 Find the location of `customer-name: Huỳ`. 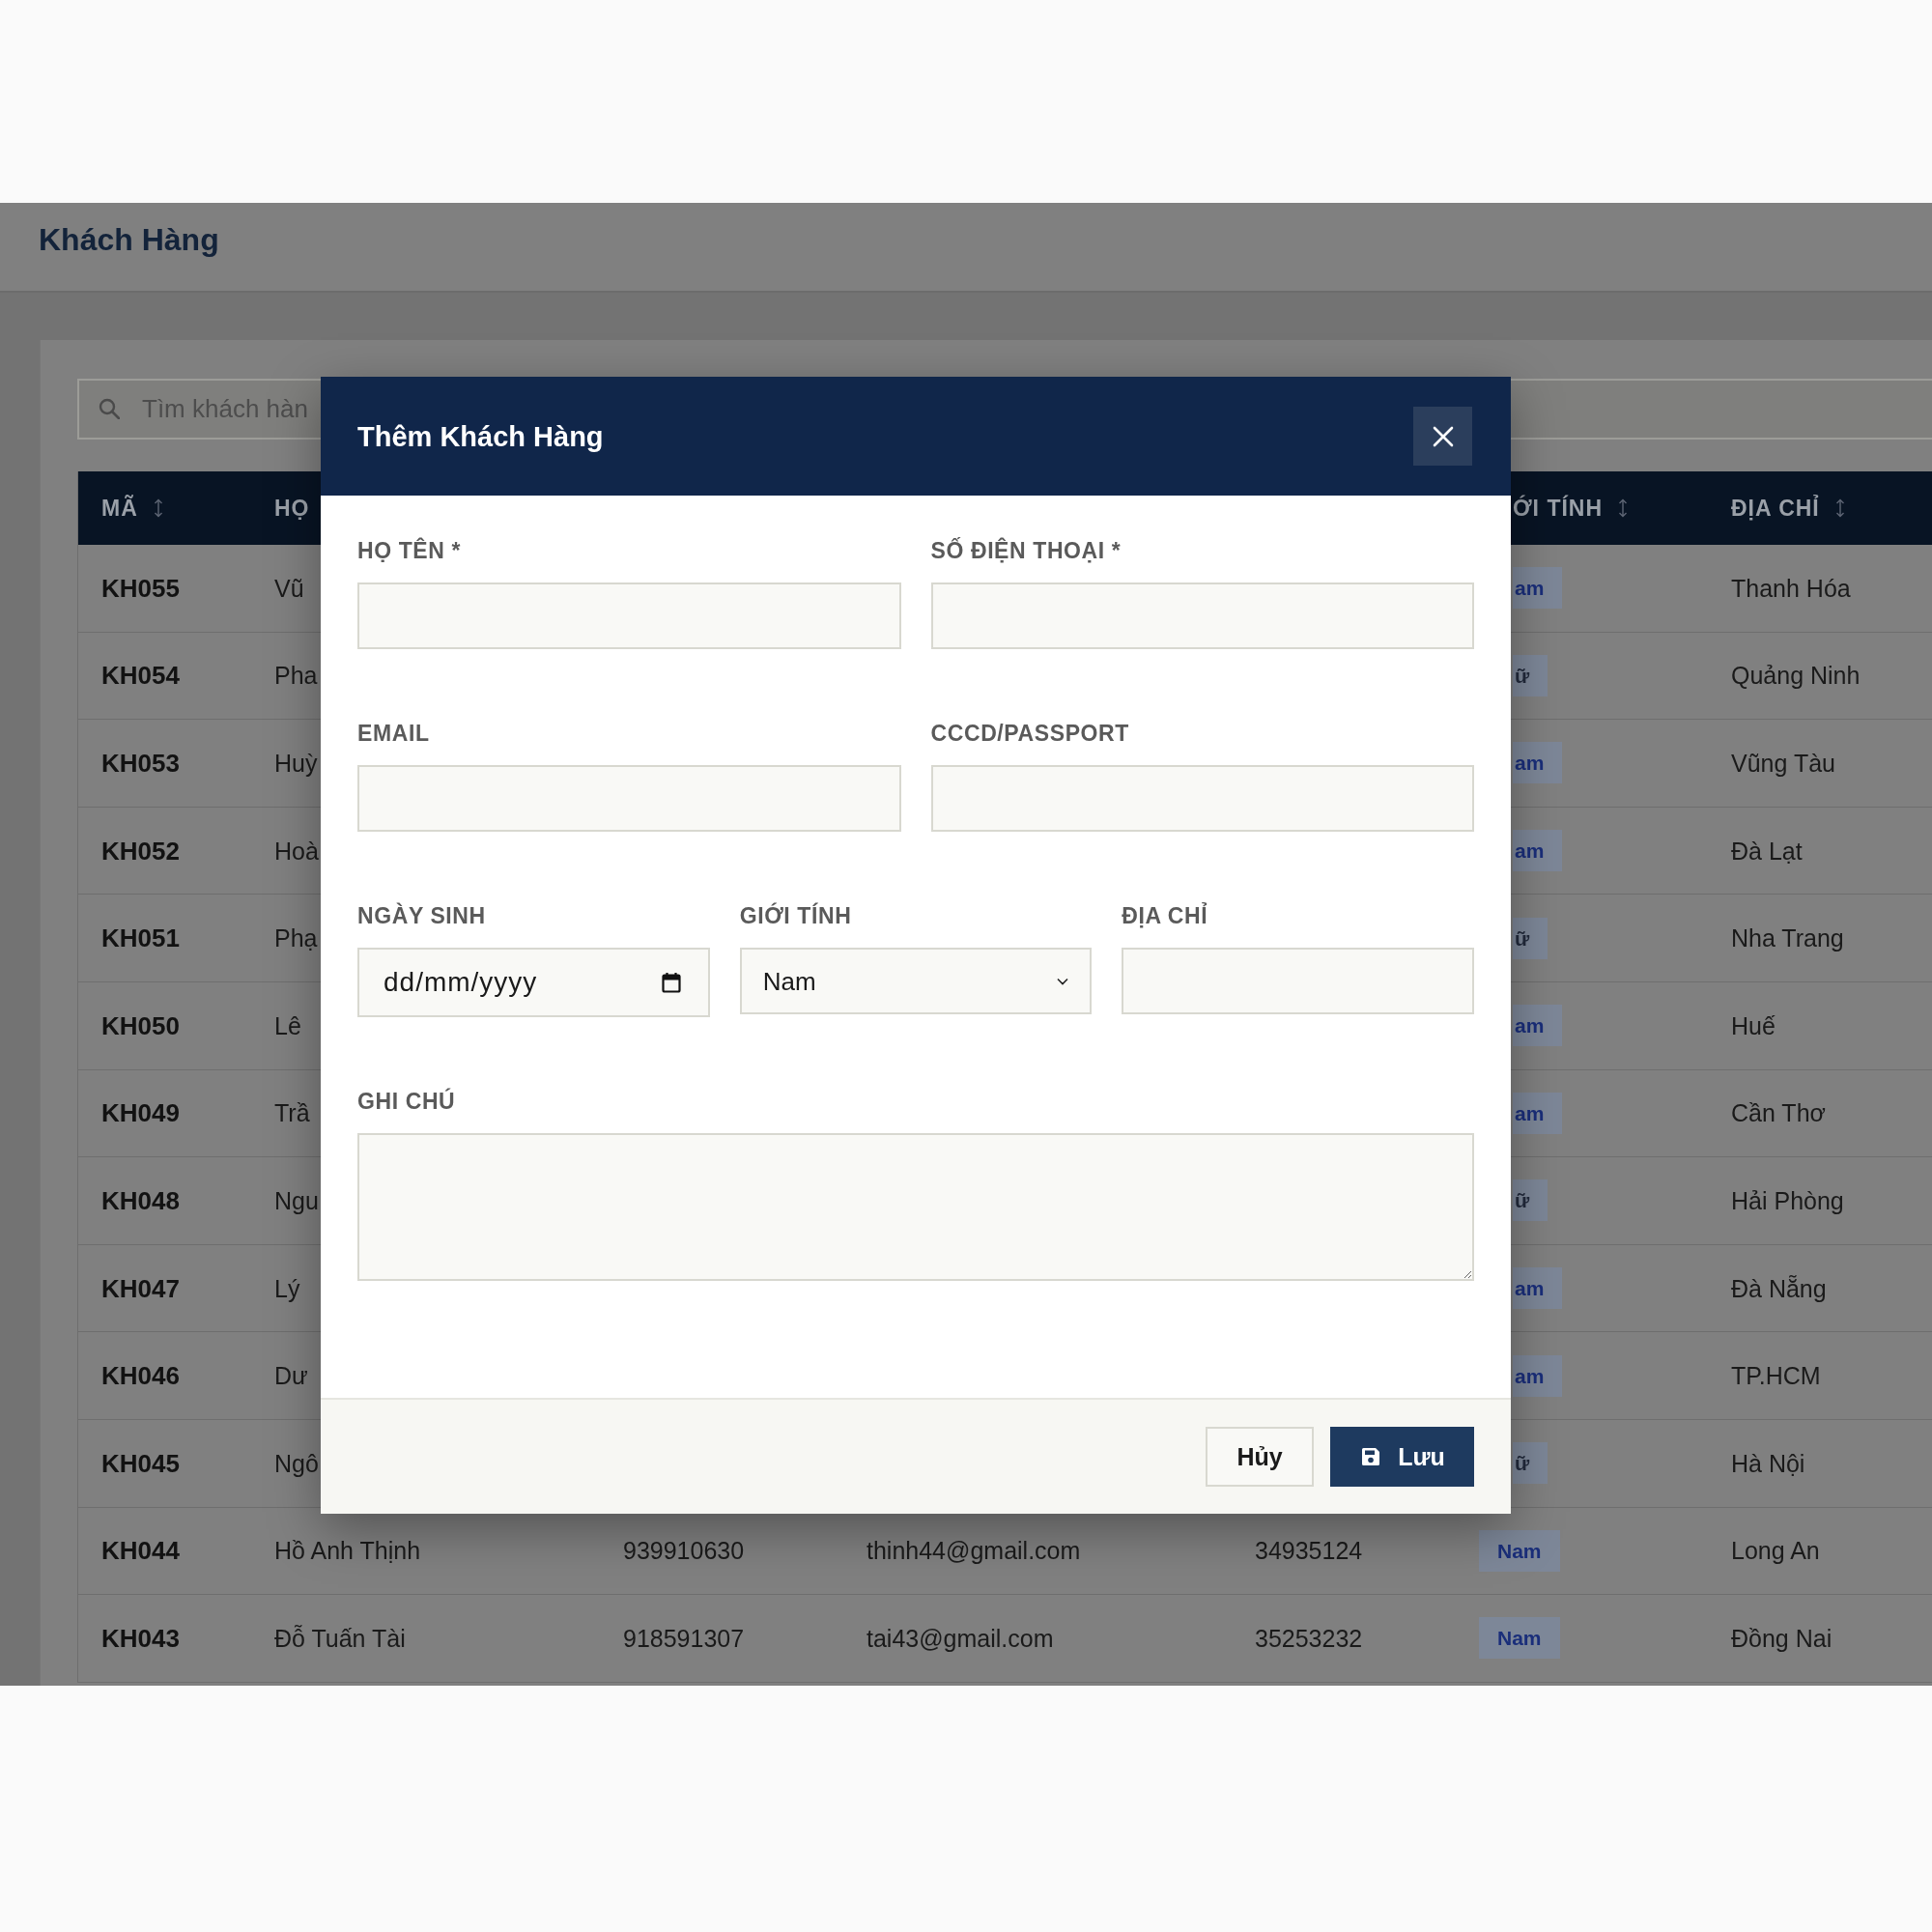

customer-name: Huỳ is located at coordinates (296, 763).